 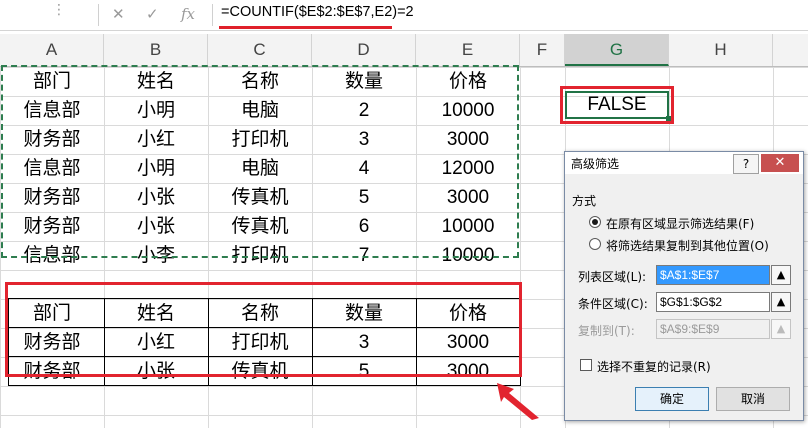 What do you see at coordinates (518, 401) in the screenshot?
I see `red-arrow-icon` at bounding box center [518, 401].